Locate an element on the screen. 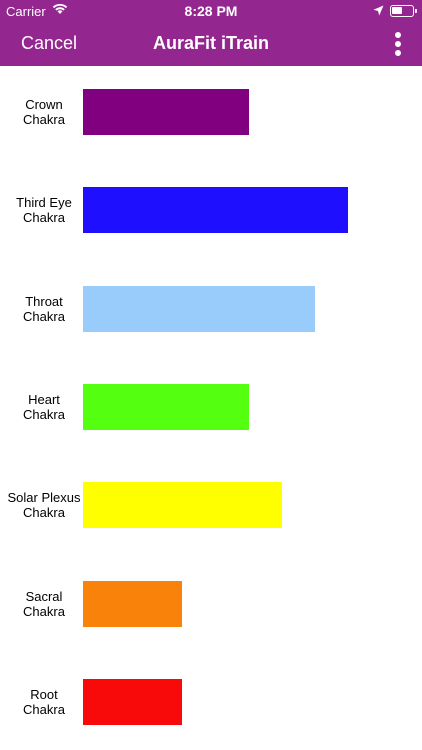 This screenshot has height=750, width=422. category-label-line: Throat is located at coordinates (44, 301).